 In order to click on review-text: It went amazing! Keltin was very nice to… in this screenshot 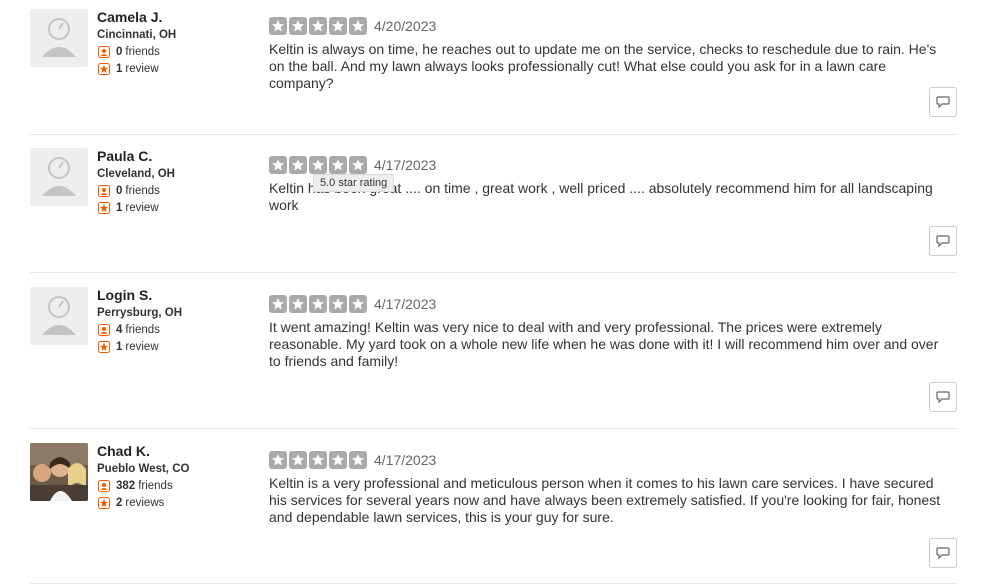, I will do `click(604, 344)`.